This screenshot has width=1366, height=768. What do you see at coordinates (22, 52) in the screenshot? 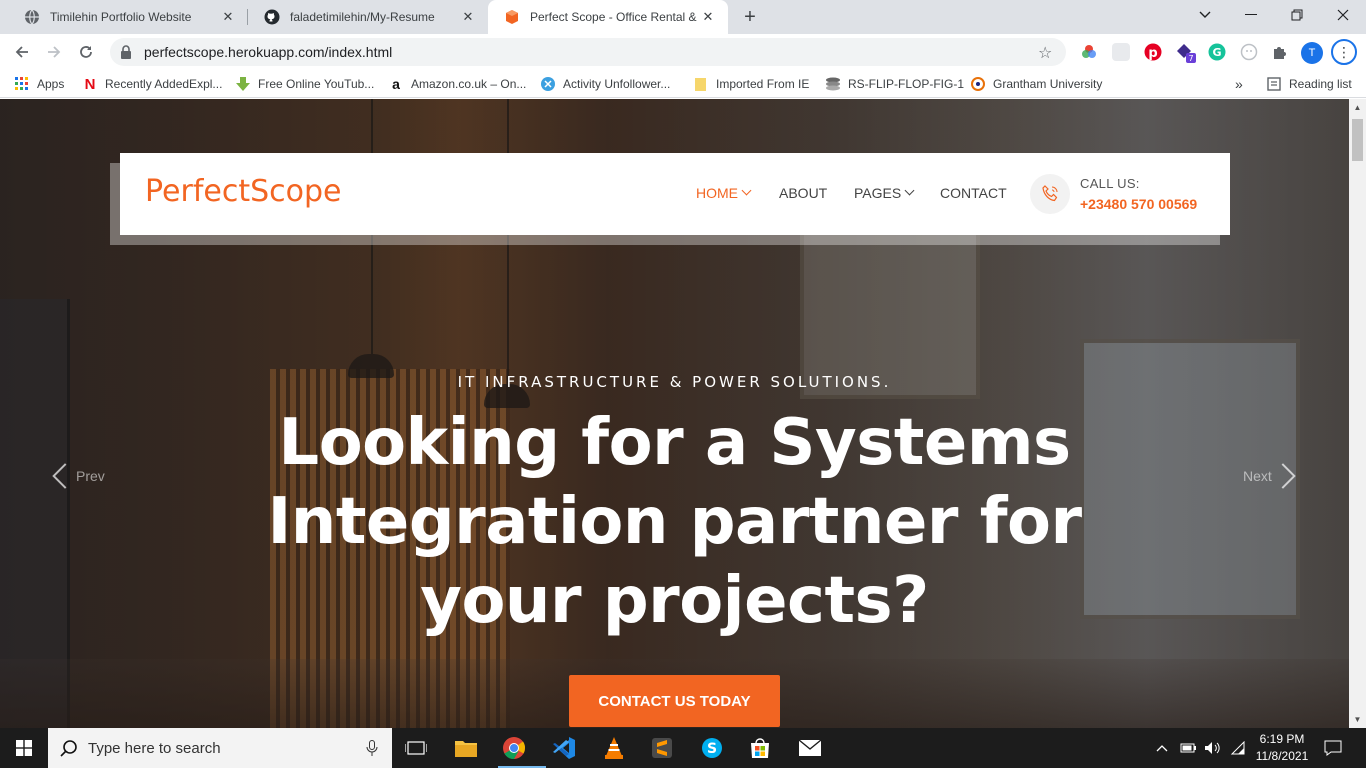
I see `back-arrow-icon` at bounding box center [22, 52].